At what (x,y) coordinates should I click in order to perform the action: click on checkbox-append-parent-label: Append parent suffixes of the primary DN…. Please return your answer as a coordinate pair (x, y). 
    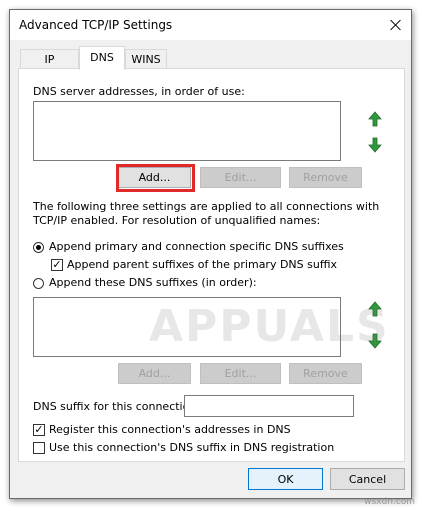
    Looking at the image, I should click on (202, 264).